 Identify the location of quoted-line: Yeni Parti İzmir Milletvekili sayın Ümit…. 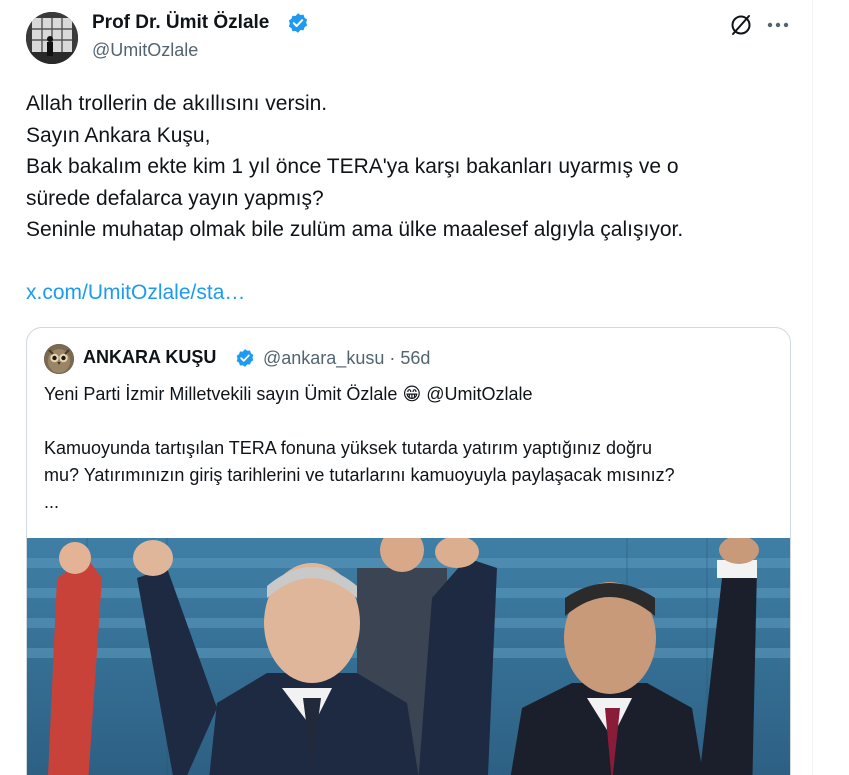
(414, 394).